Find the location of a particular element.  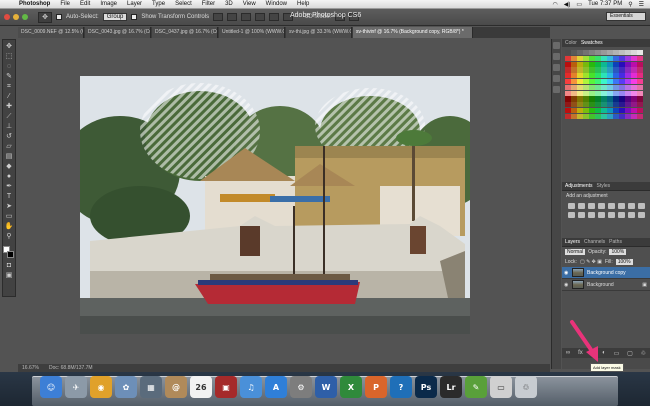

notification-icon: ☰ is located at coordinates (641, 4).